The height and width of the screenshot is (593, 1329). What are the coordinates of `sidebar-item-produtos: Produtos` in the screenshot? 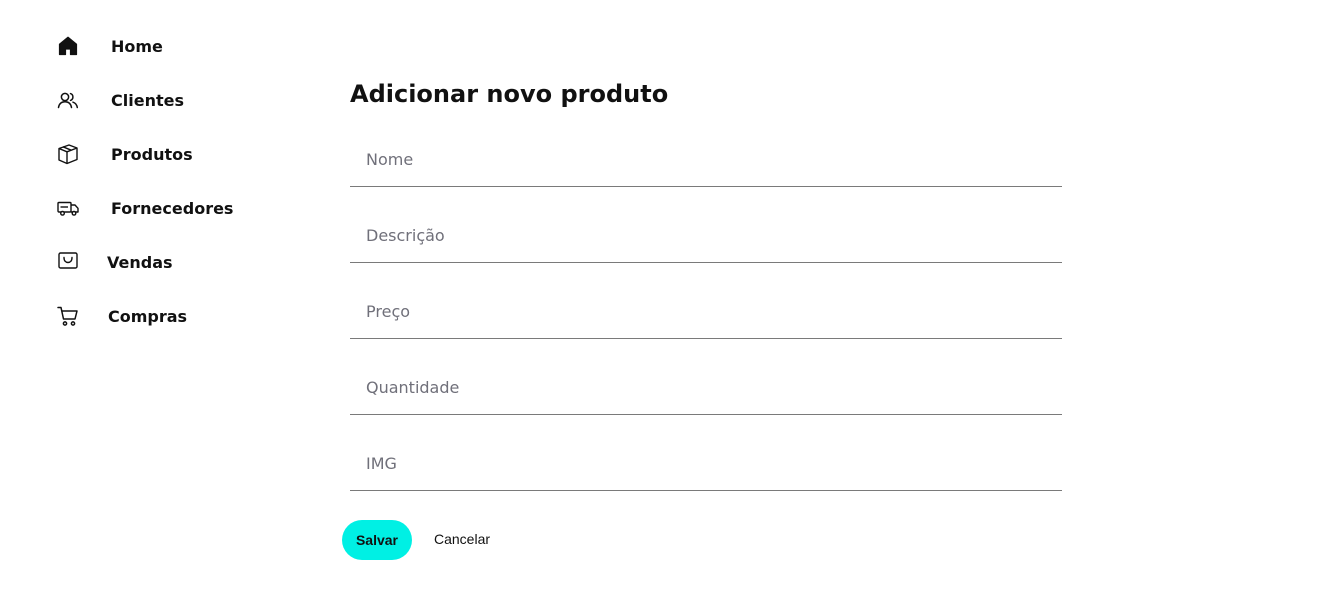 It's located at (124, 154).